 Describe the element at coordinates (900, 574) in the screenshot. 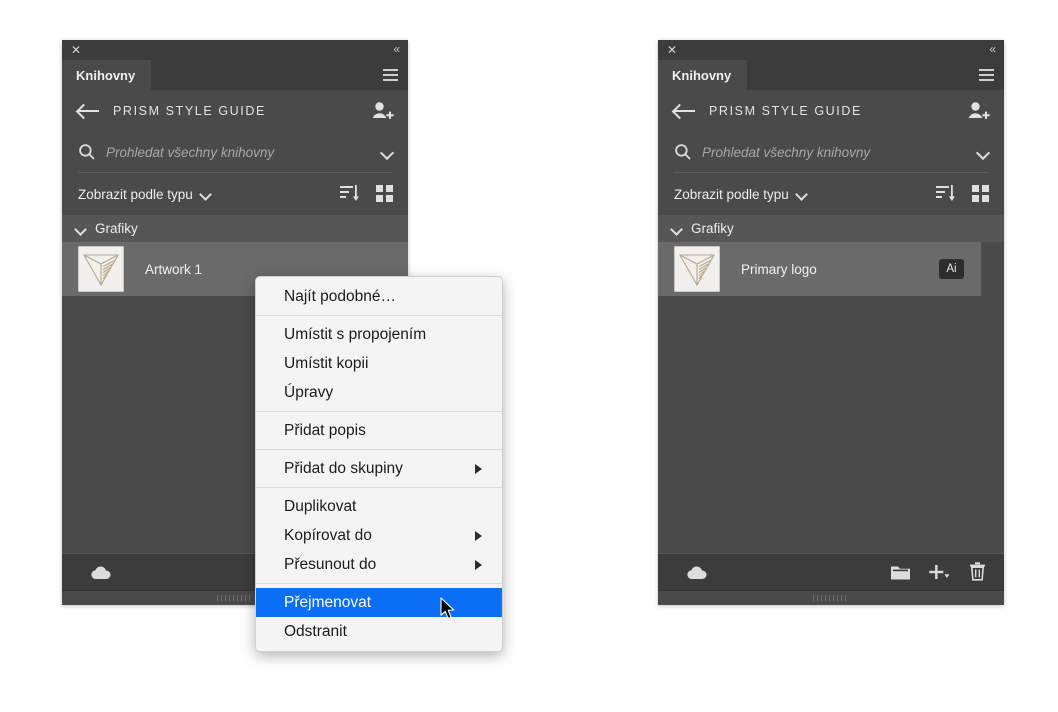

I see `new-group-folder-icon` at that location.